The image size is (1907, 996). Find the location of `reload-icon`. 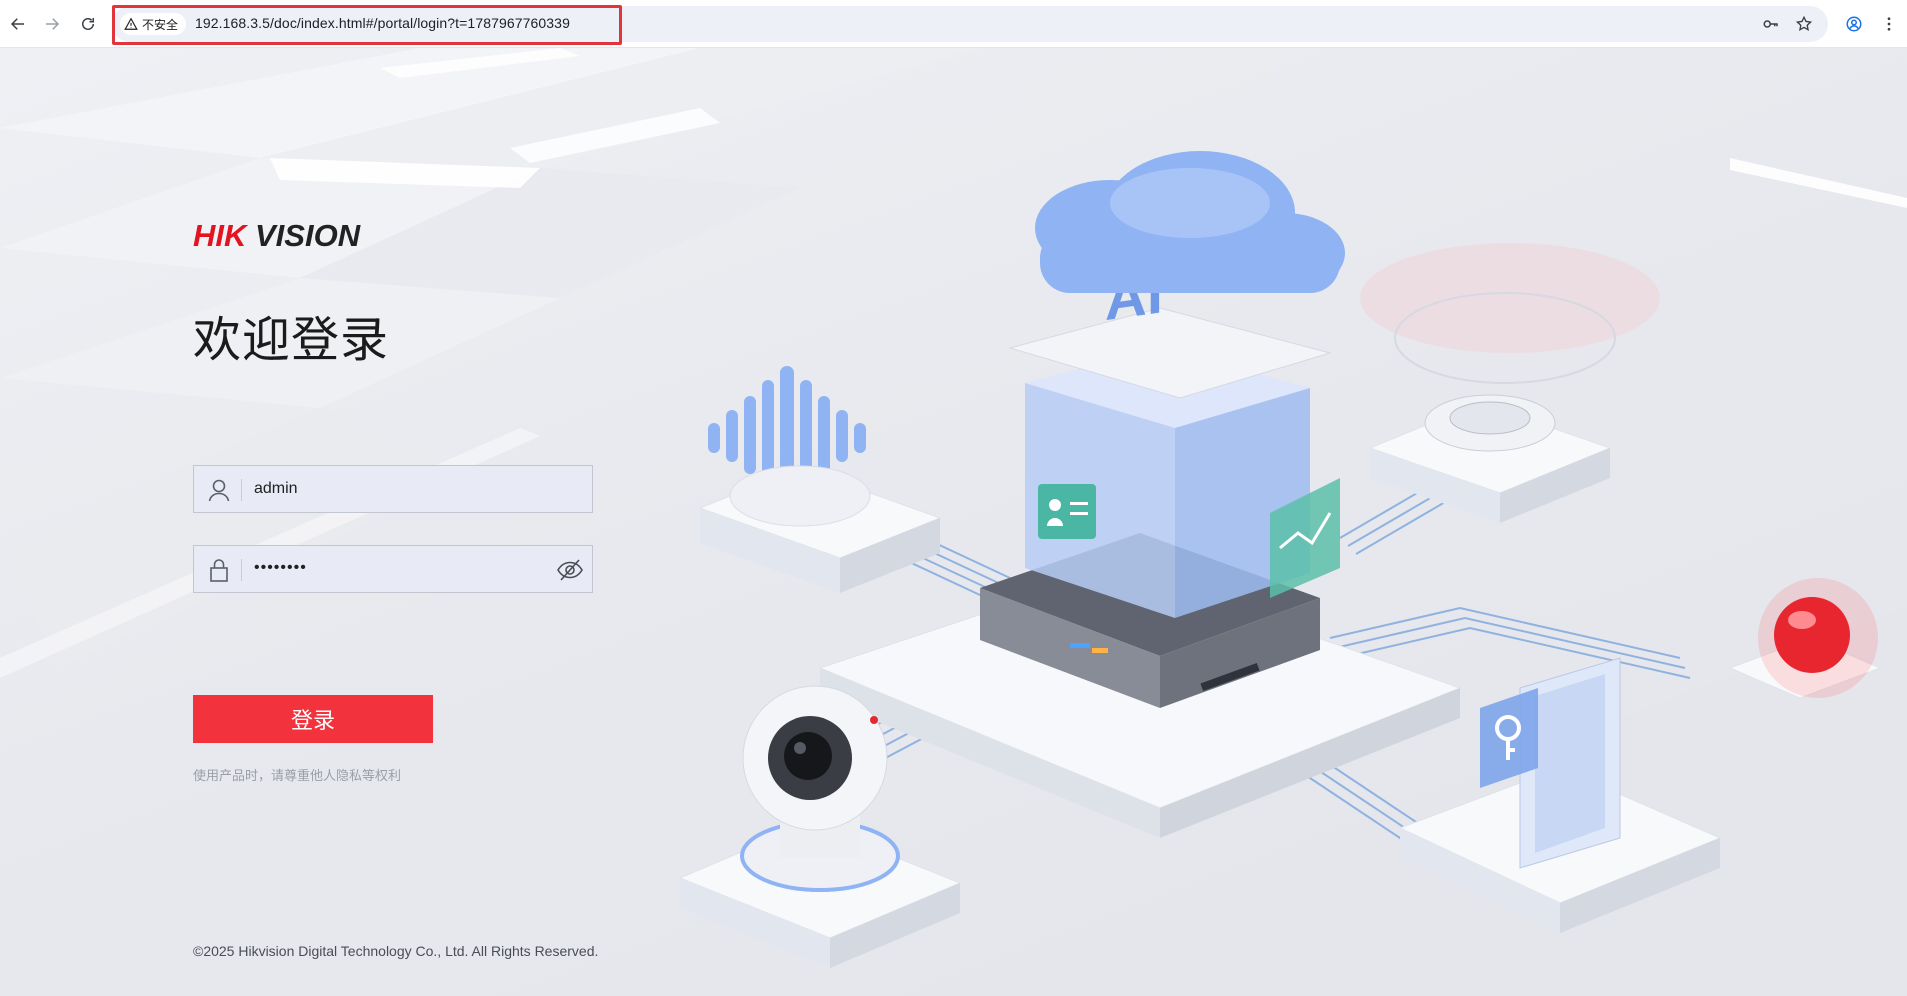

reload-icon is located at coordinates (88, 24).